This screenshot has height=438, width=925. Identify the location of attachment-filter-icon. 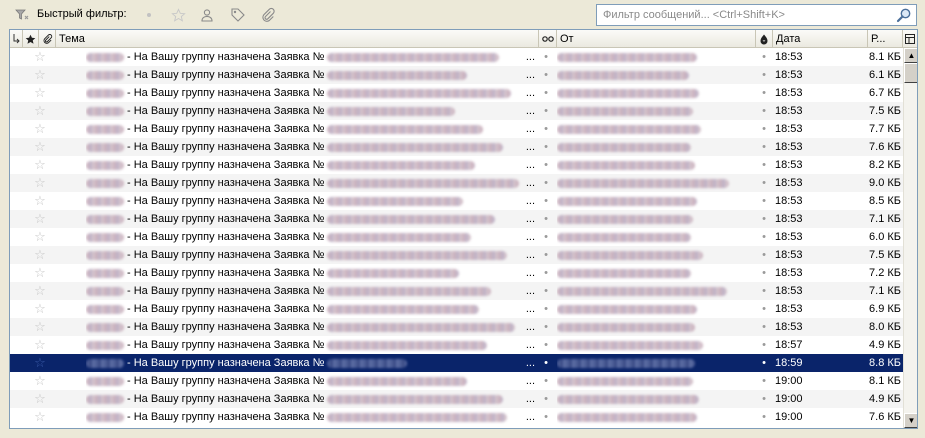
(268, 15).